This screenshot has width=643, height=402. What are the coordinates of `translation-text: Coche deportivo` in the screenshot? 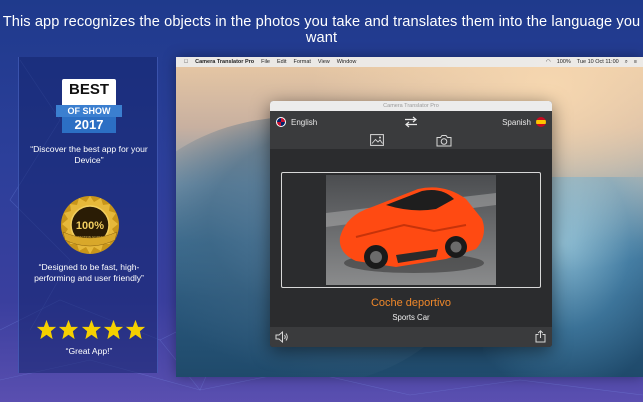 It's located at (411, 303).